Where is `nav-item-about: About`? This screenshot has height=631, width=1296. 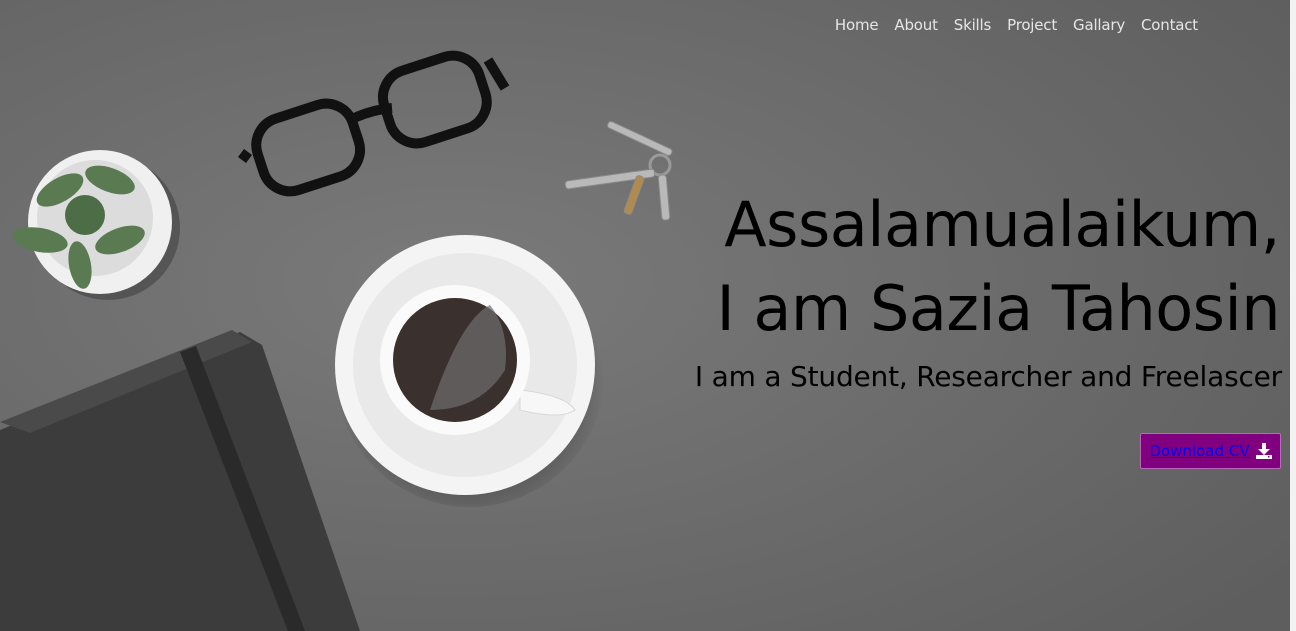 nav-item-about: About is located at coordinates (916, 24).